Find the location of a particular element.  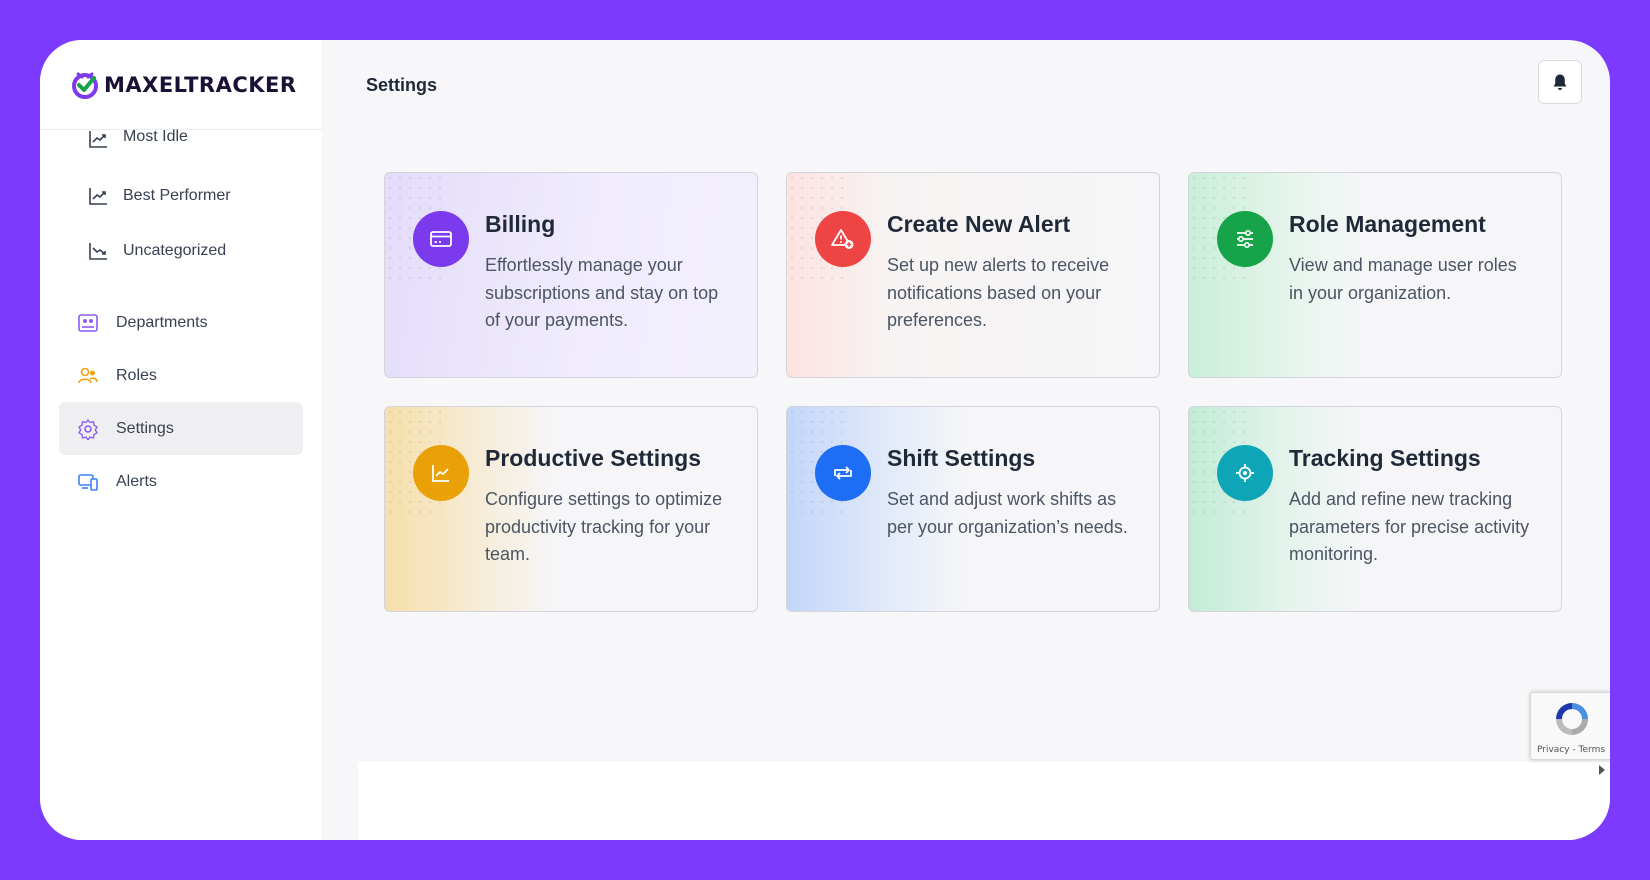

swap-icon is located at coordinates (843, 473).